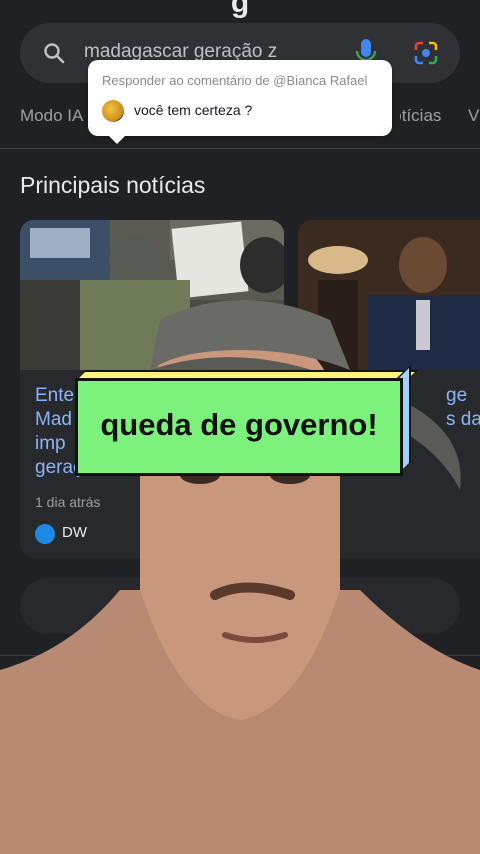 The image size is (480, 854). I want to click on section-title: Principais notícias, so click(113, 185).